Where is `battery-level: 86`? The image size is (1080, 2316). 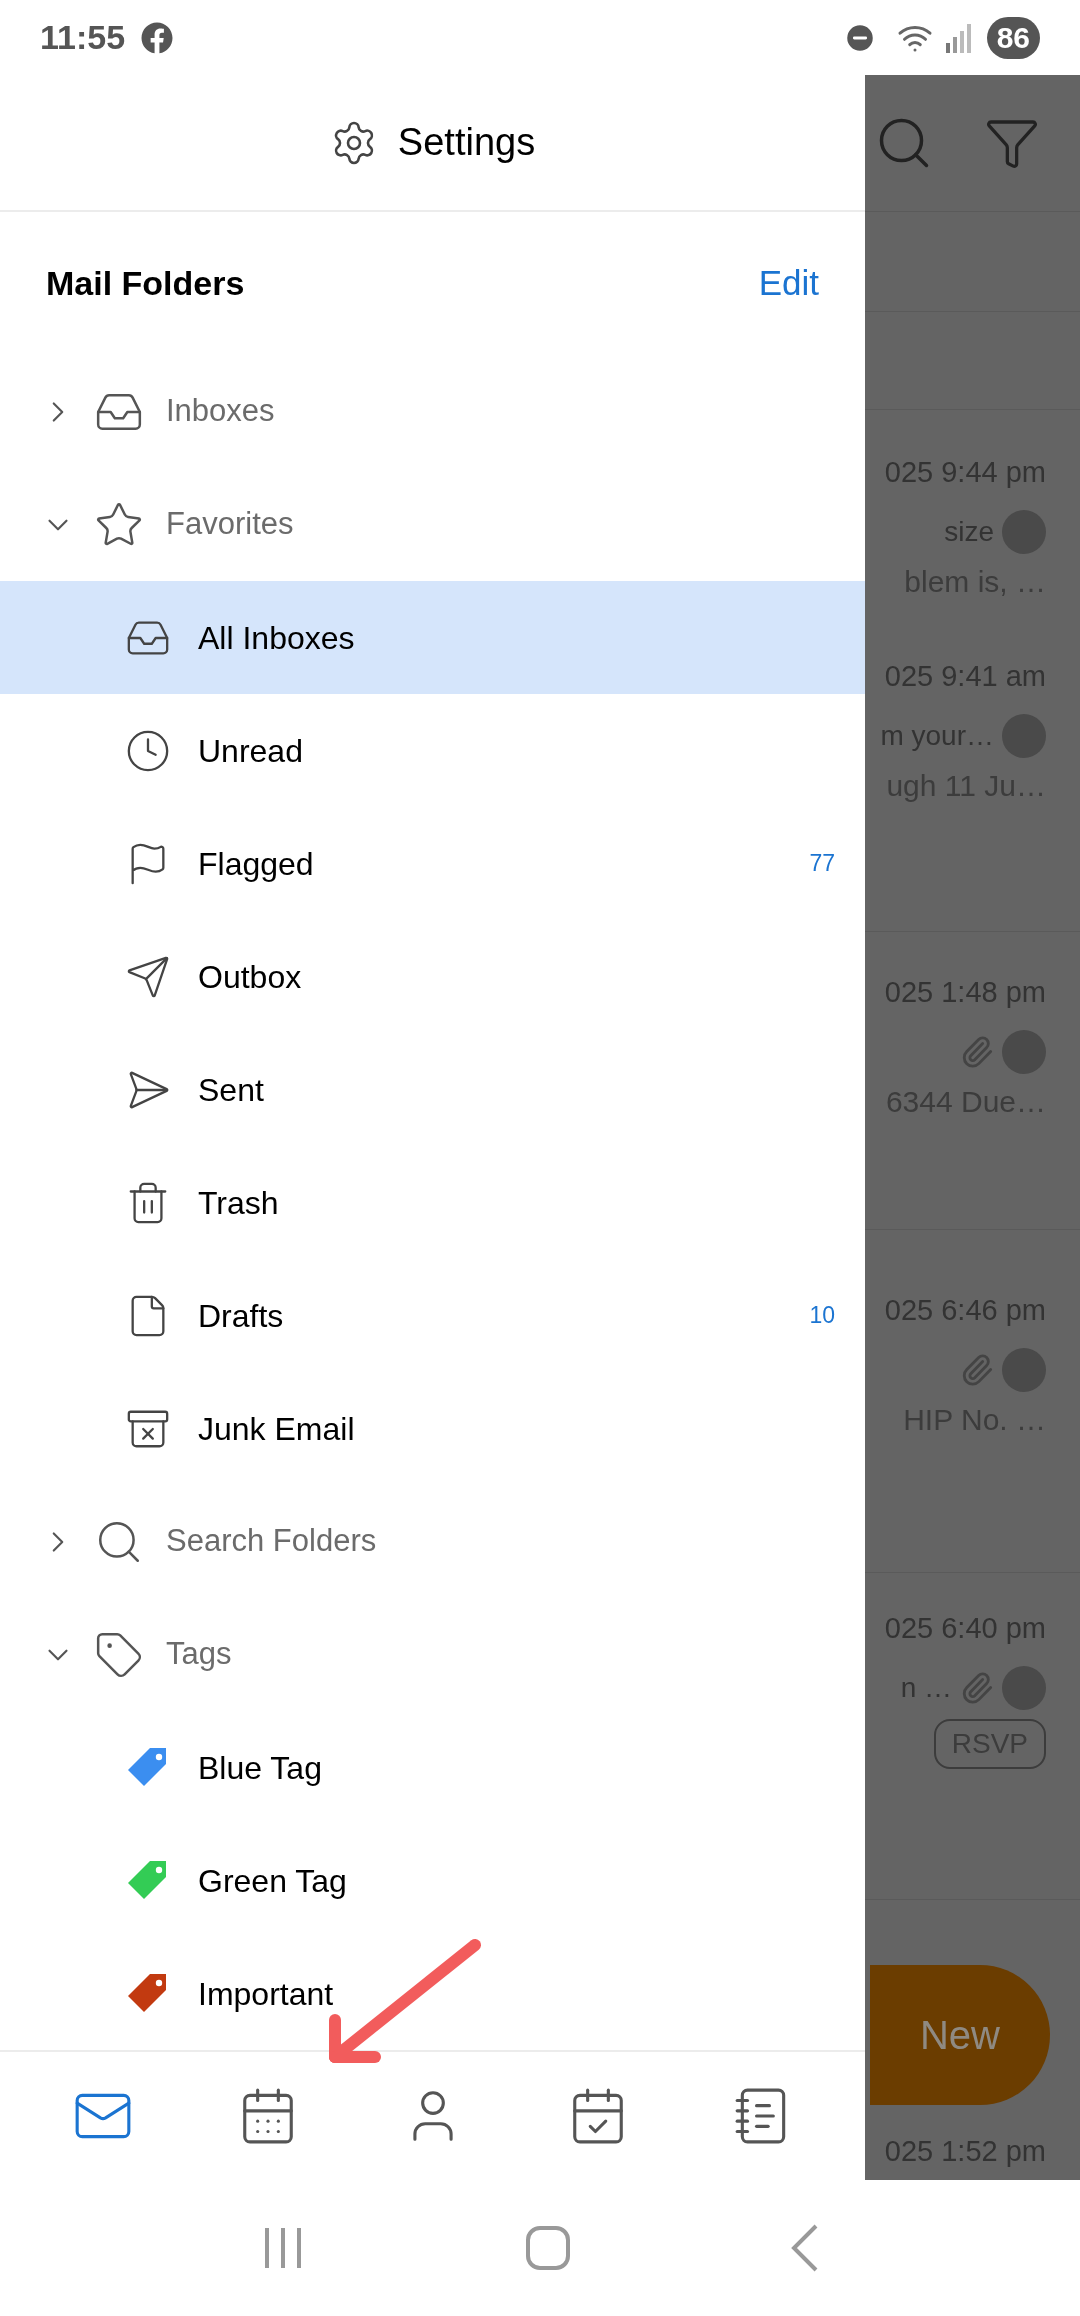 battery-level: 86 is located at coordinates (1013, 37).